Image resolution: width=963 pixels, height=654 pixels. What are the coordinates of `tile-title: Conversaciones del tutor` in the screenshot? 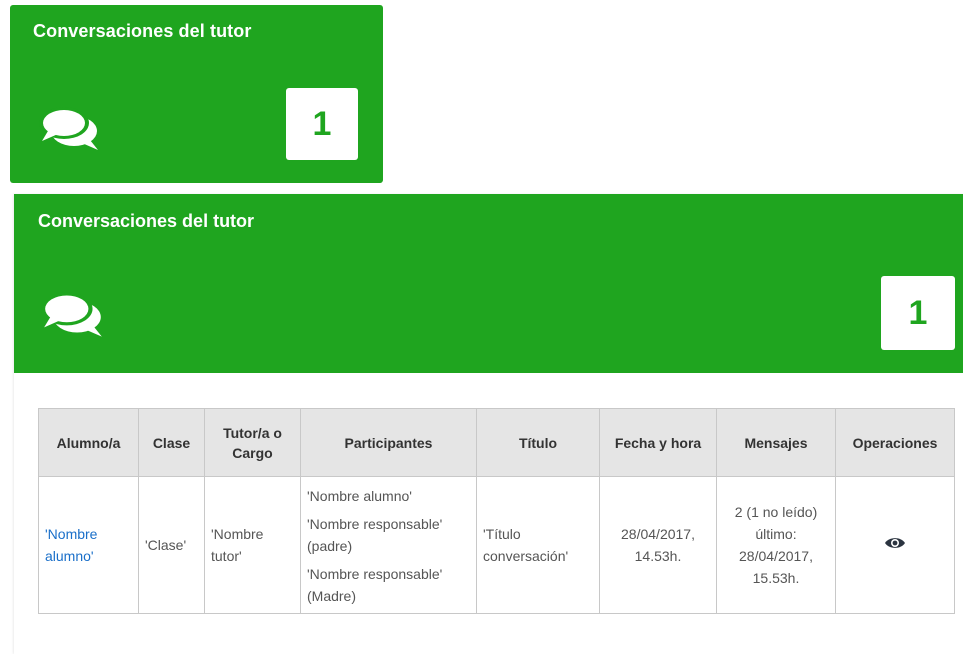 It's located at (142, 31).